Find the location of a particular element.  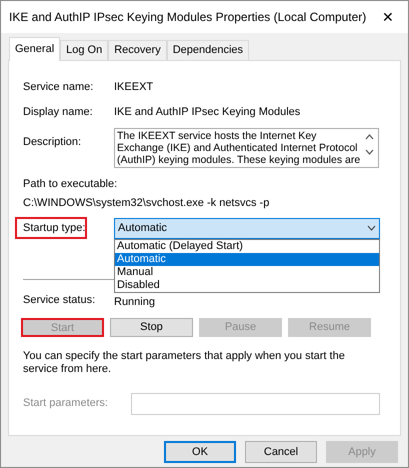

hint-text: You can specify the start parameters that apply when you start the service from here. is located at coordinates (184, 363).